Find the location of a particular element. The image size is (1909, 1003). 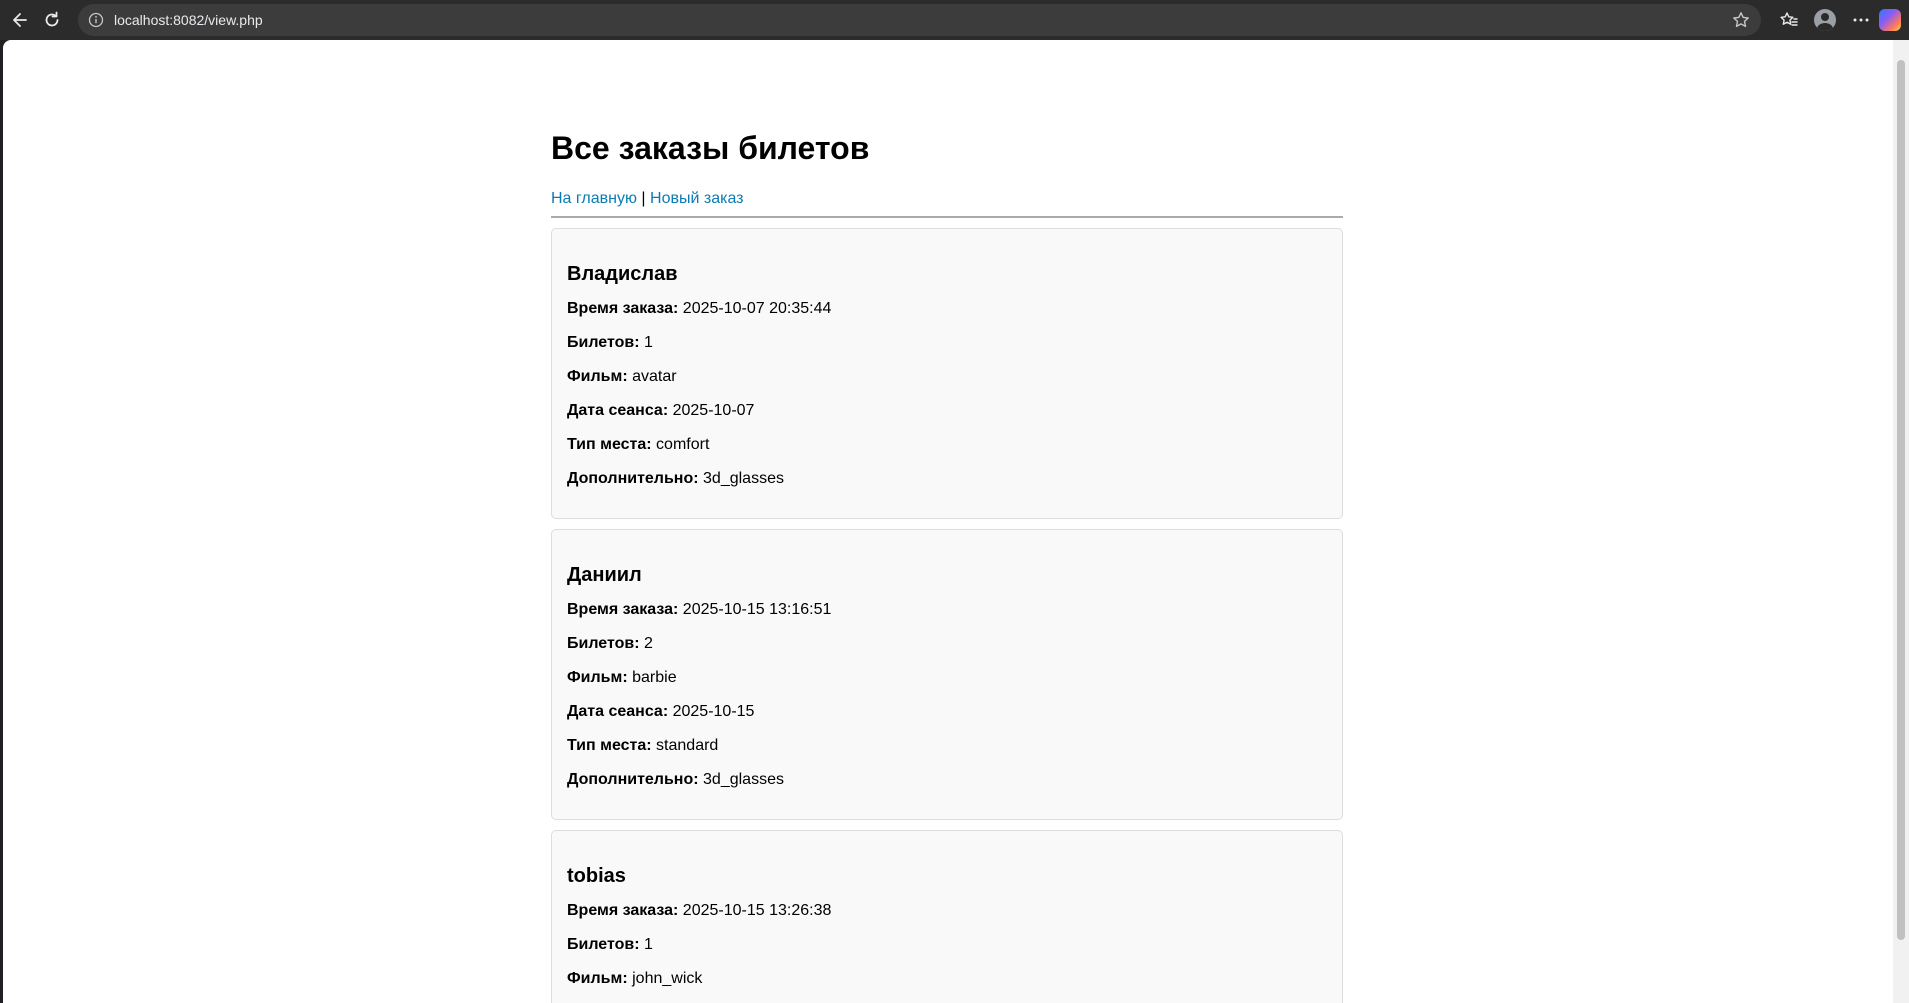

copilot-icon is located at coordinates (1890, 20).